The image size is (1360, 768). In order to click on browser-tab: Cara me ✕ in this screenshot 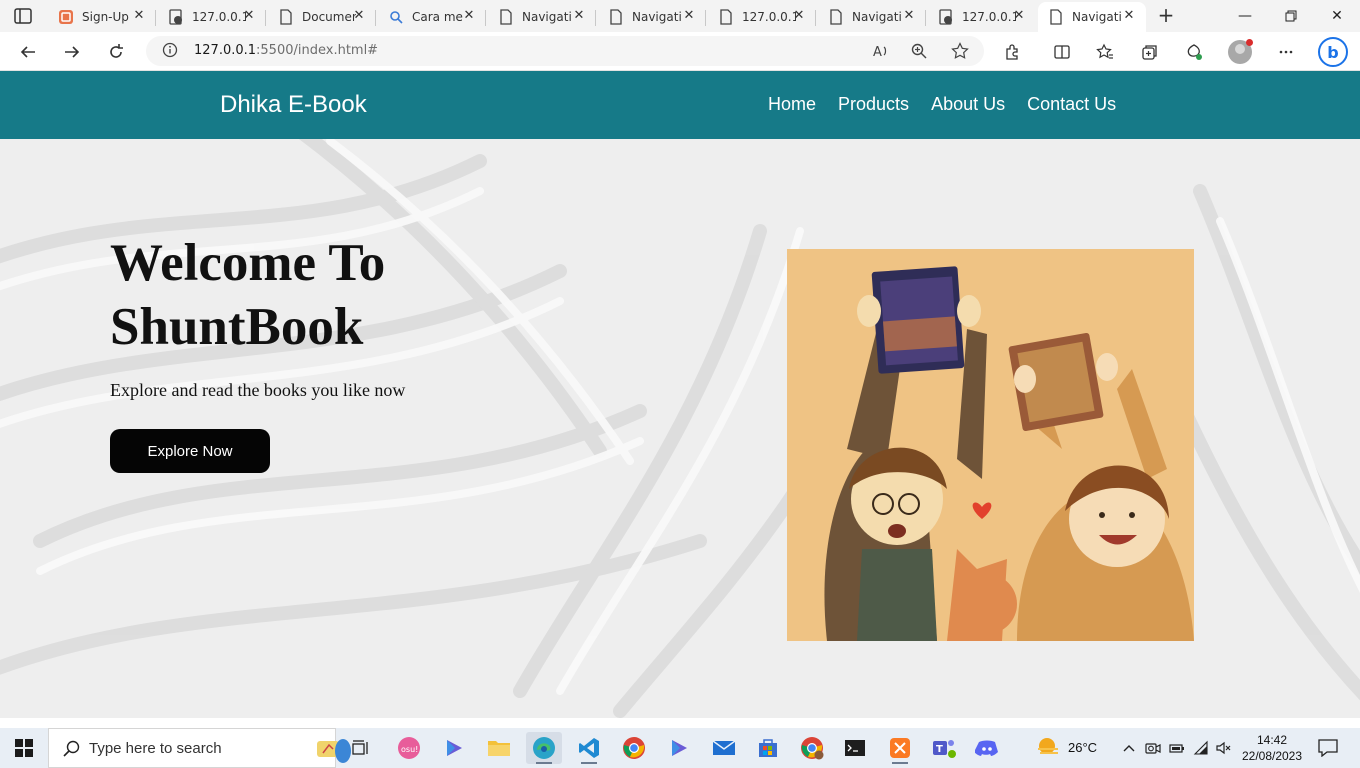, I will do `click(432, 17)`.